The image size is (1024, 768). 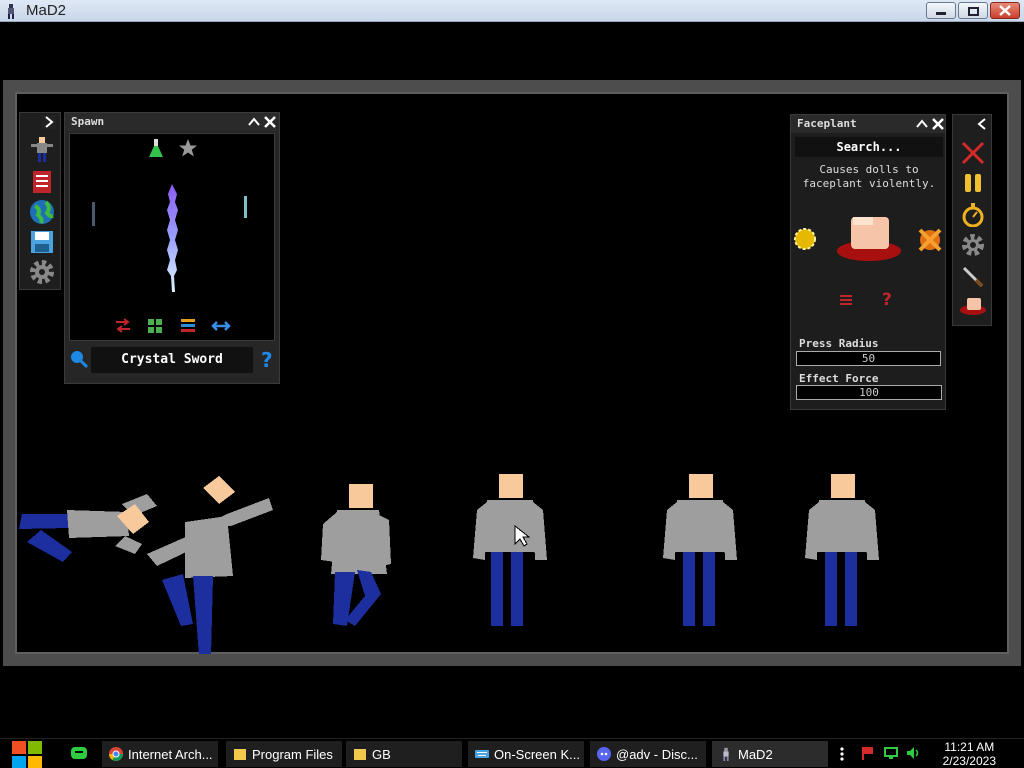 What do you see at coordinates (973, 277) in the screenshot?
I see `knife-icon` at bounding box center [973, 277].